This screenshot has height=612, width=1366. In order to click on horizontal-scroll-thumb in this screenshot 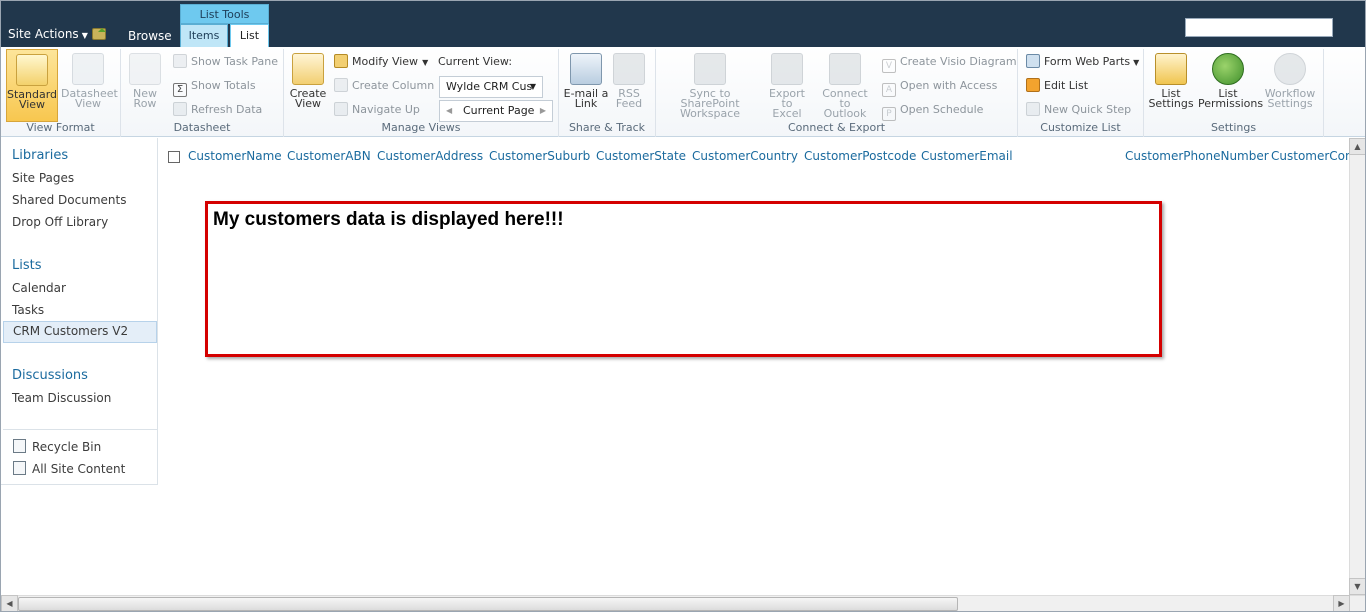, I will do `click(488, 604)`.